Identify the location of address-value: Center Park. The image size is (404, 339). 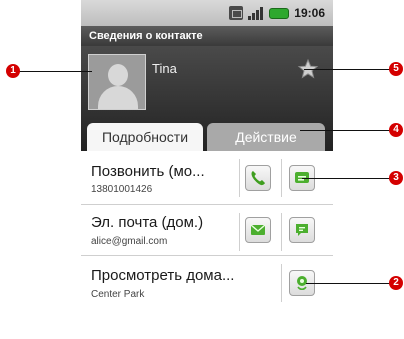
(118, 294).